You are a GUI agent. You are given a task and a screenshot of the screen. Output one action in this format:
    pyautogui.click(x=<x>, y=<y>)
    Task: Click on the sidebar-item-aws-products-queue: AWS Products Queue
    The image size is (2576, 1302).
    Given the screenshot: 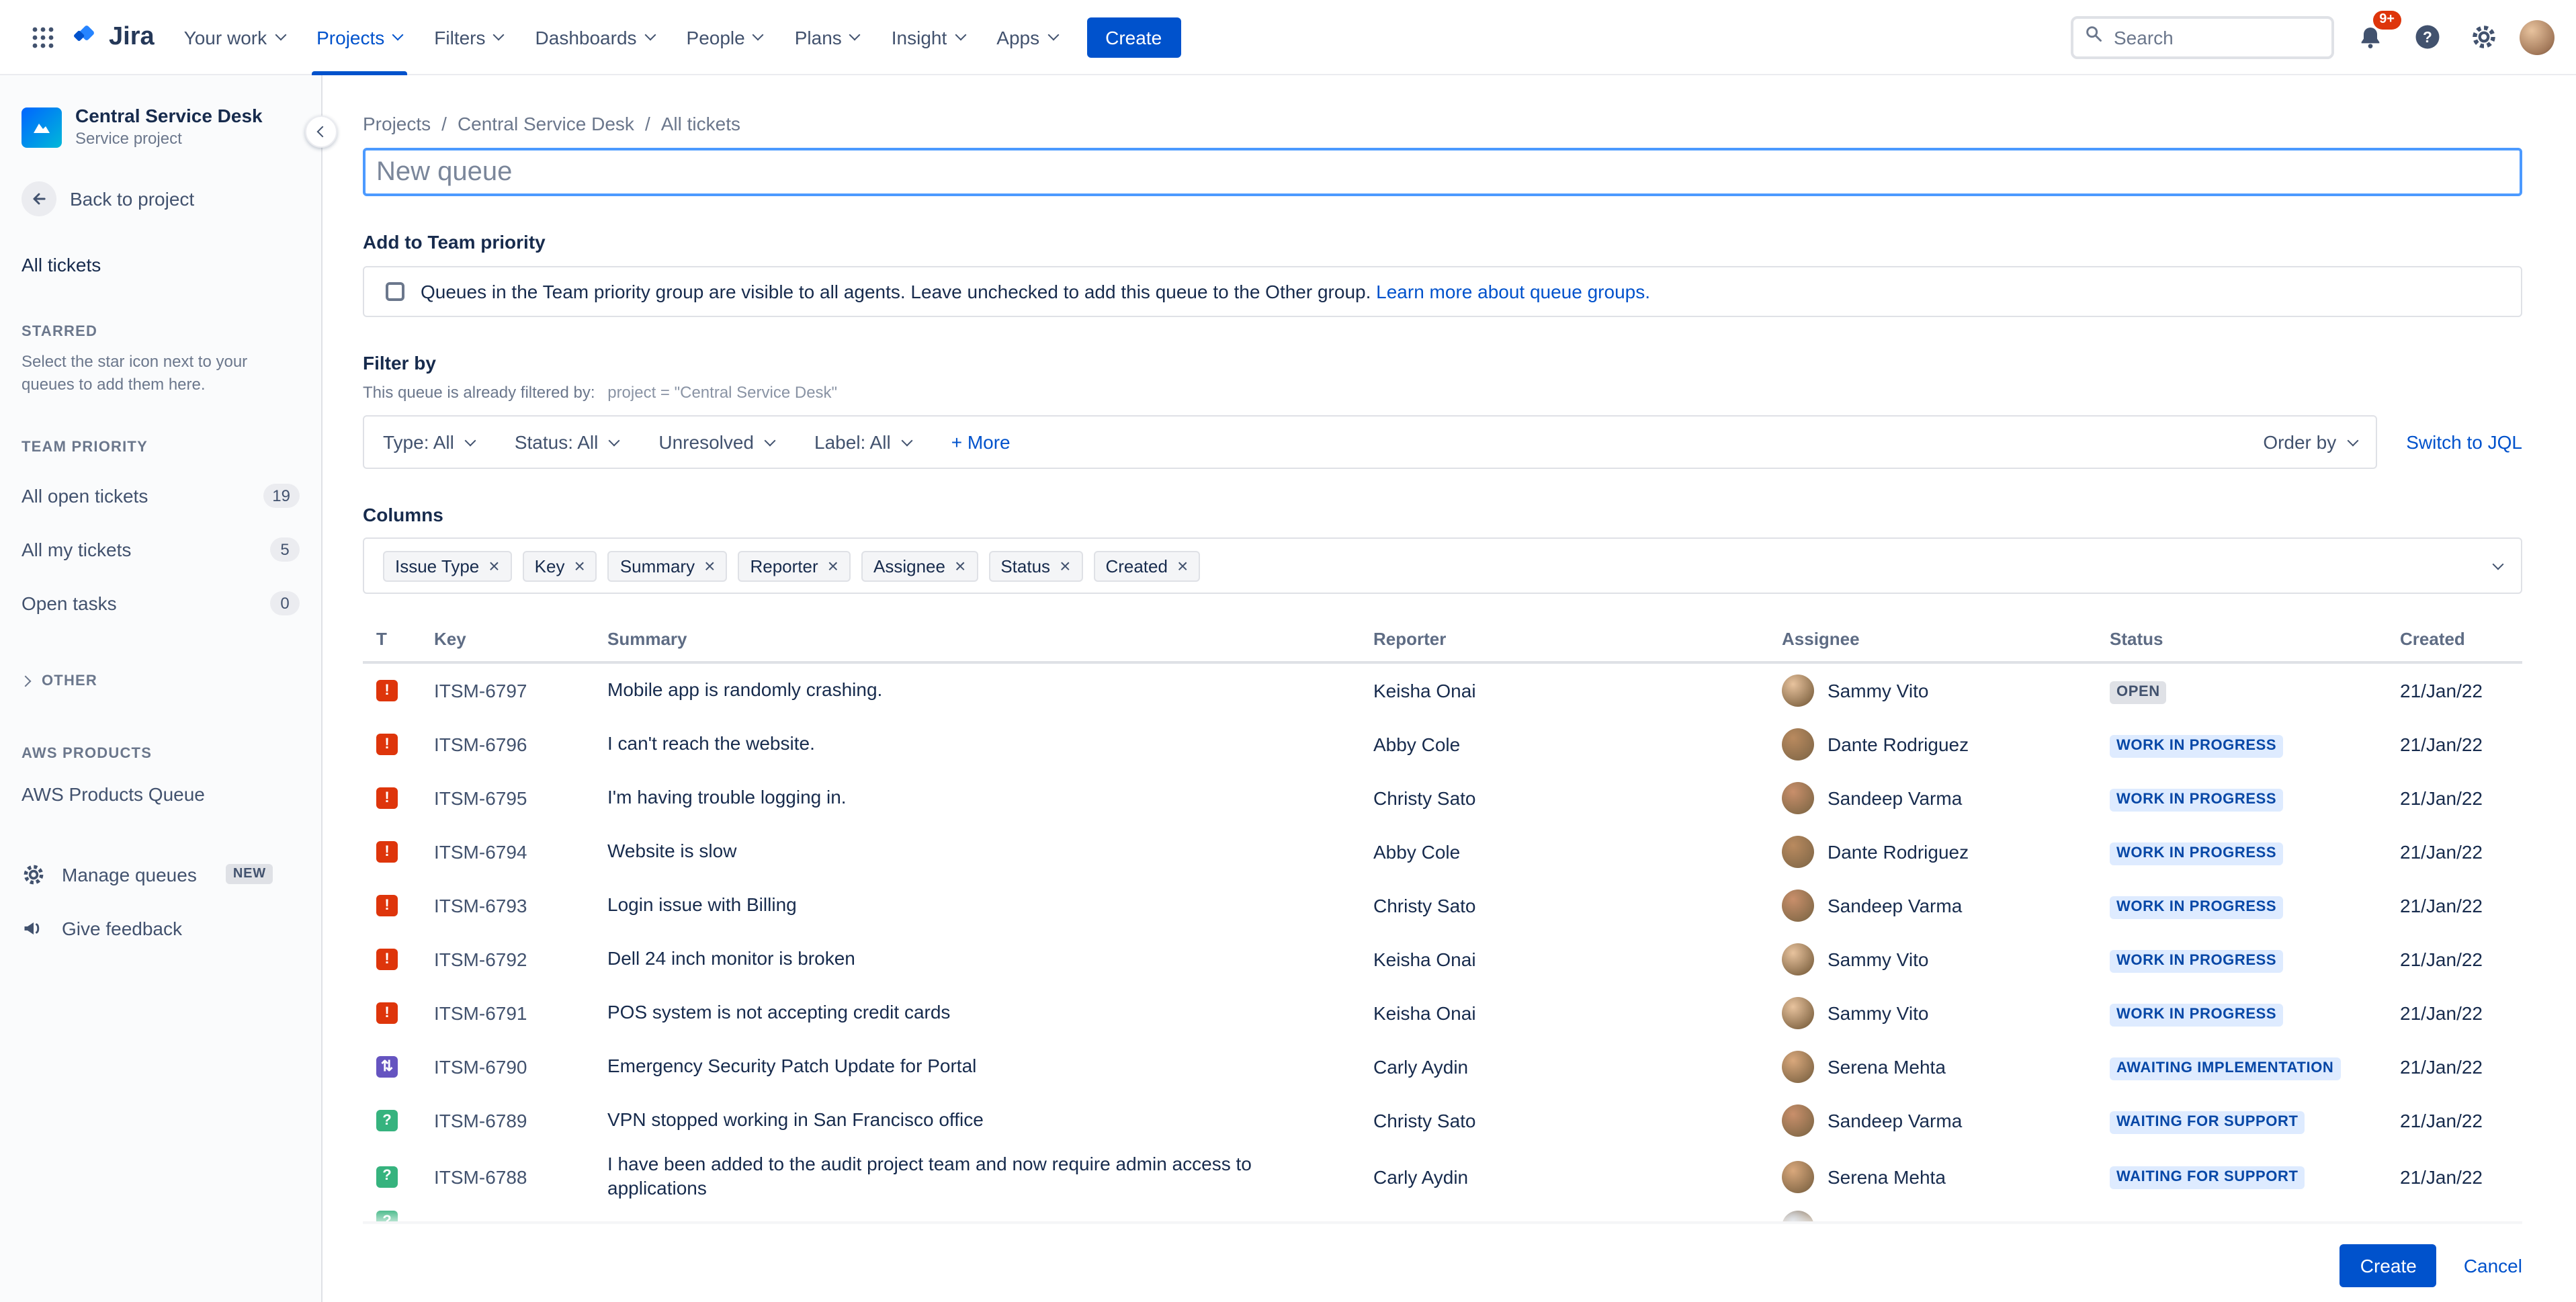 What is the action you would take?
    pyautogui.click(x=160, y=793)
    